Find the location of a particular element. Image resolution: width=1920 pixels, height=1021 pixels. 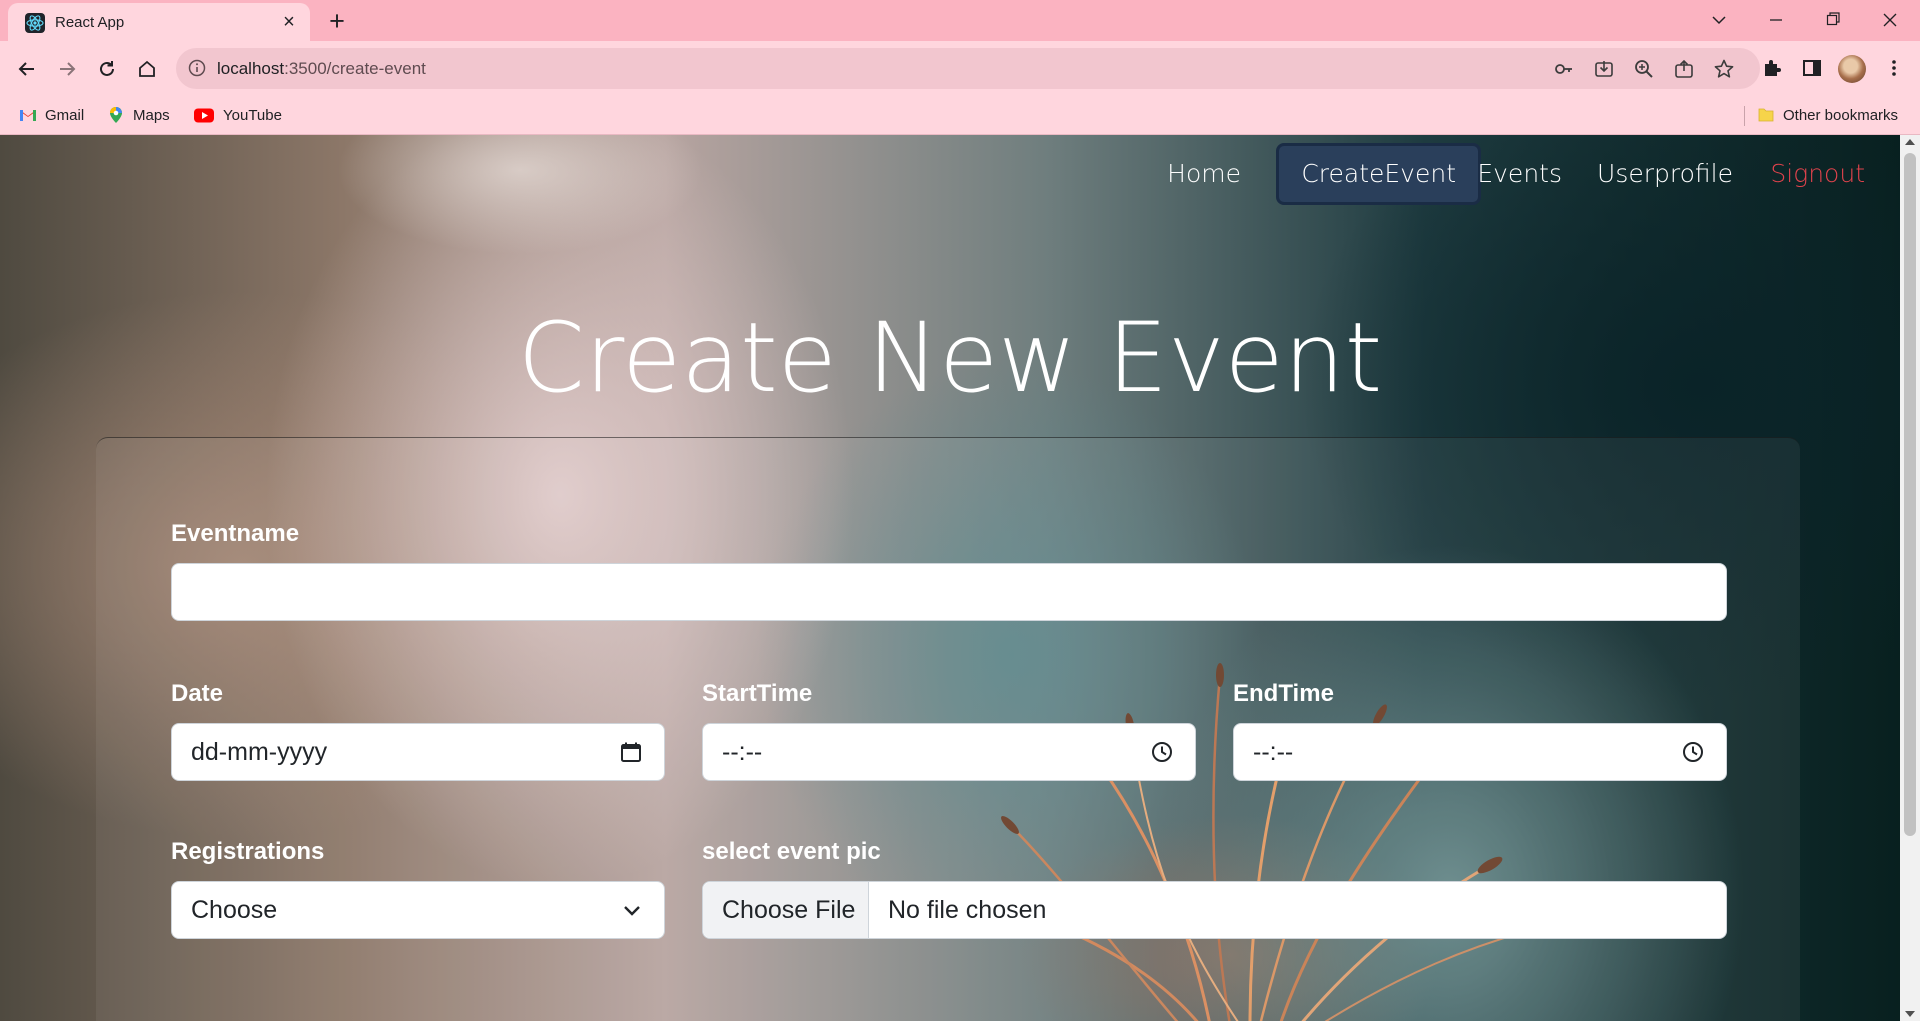

folder-icon is located at coordinates (1766, 115).